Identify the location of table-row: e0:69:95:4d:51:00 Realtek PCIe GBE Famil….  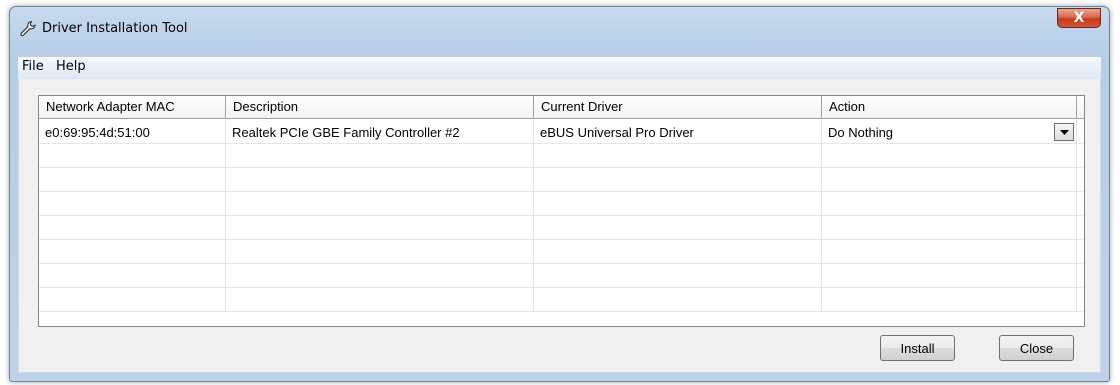
(561, 132).